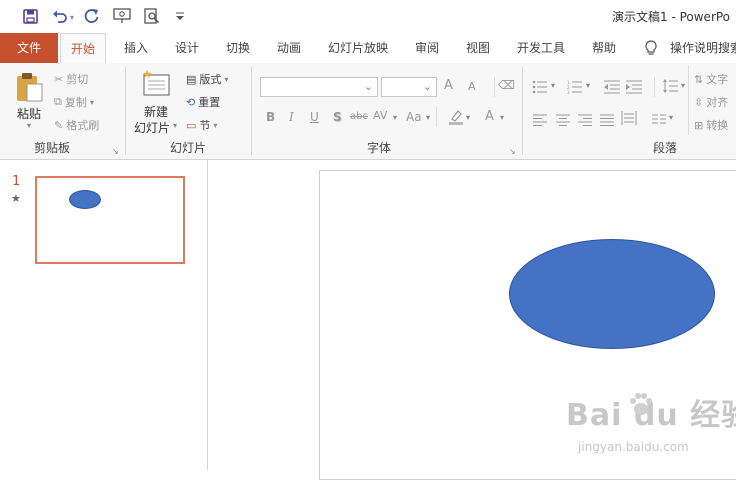  What do you see at coordinates (409, 87) in the screenshot?
I see `font-size-combo: ⌄` at bounding box center [409, 87].